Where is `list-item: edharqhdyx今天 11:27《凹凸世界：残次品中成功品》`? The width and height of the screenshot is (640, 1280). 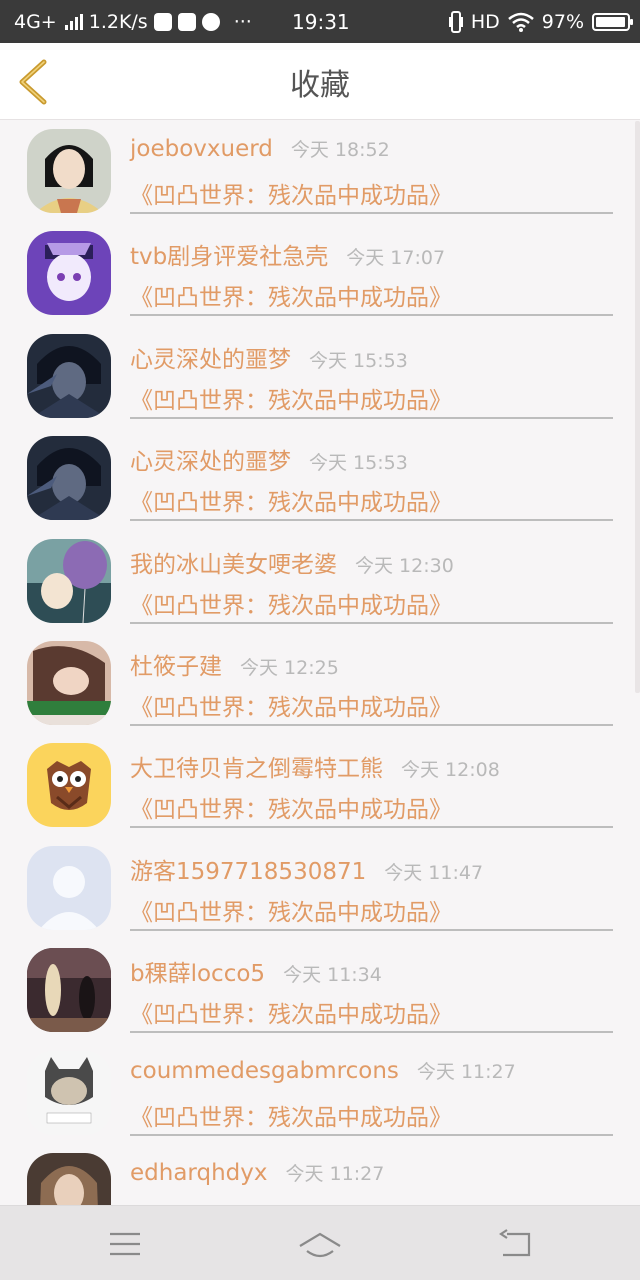 list-item: edharqhdyx今天 11:27《凹凸世界：残次品中成功品》 is located at coordinates (320, 1175).